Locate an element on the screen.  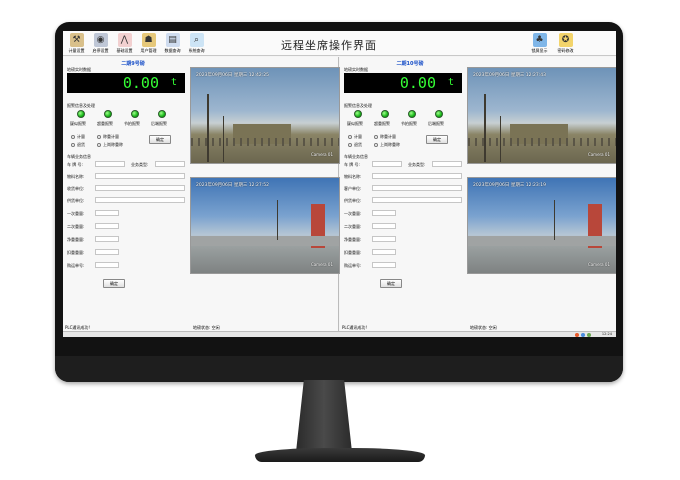
alarm-radio-label: 计量 is located at coordinates (358, 136).